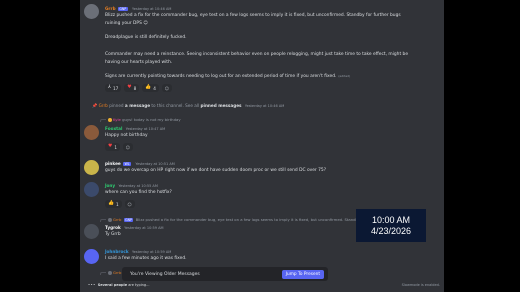  I want to click on smile-emoji-icon: 😊, so click(145, 23).